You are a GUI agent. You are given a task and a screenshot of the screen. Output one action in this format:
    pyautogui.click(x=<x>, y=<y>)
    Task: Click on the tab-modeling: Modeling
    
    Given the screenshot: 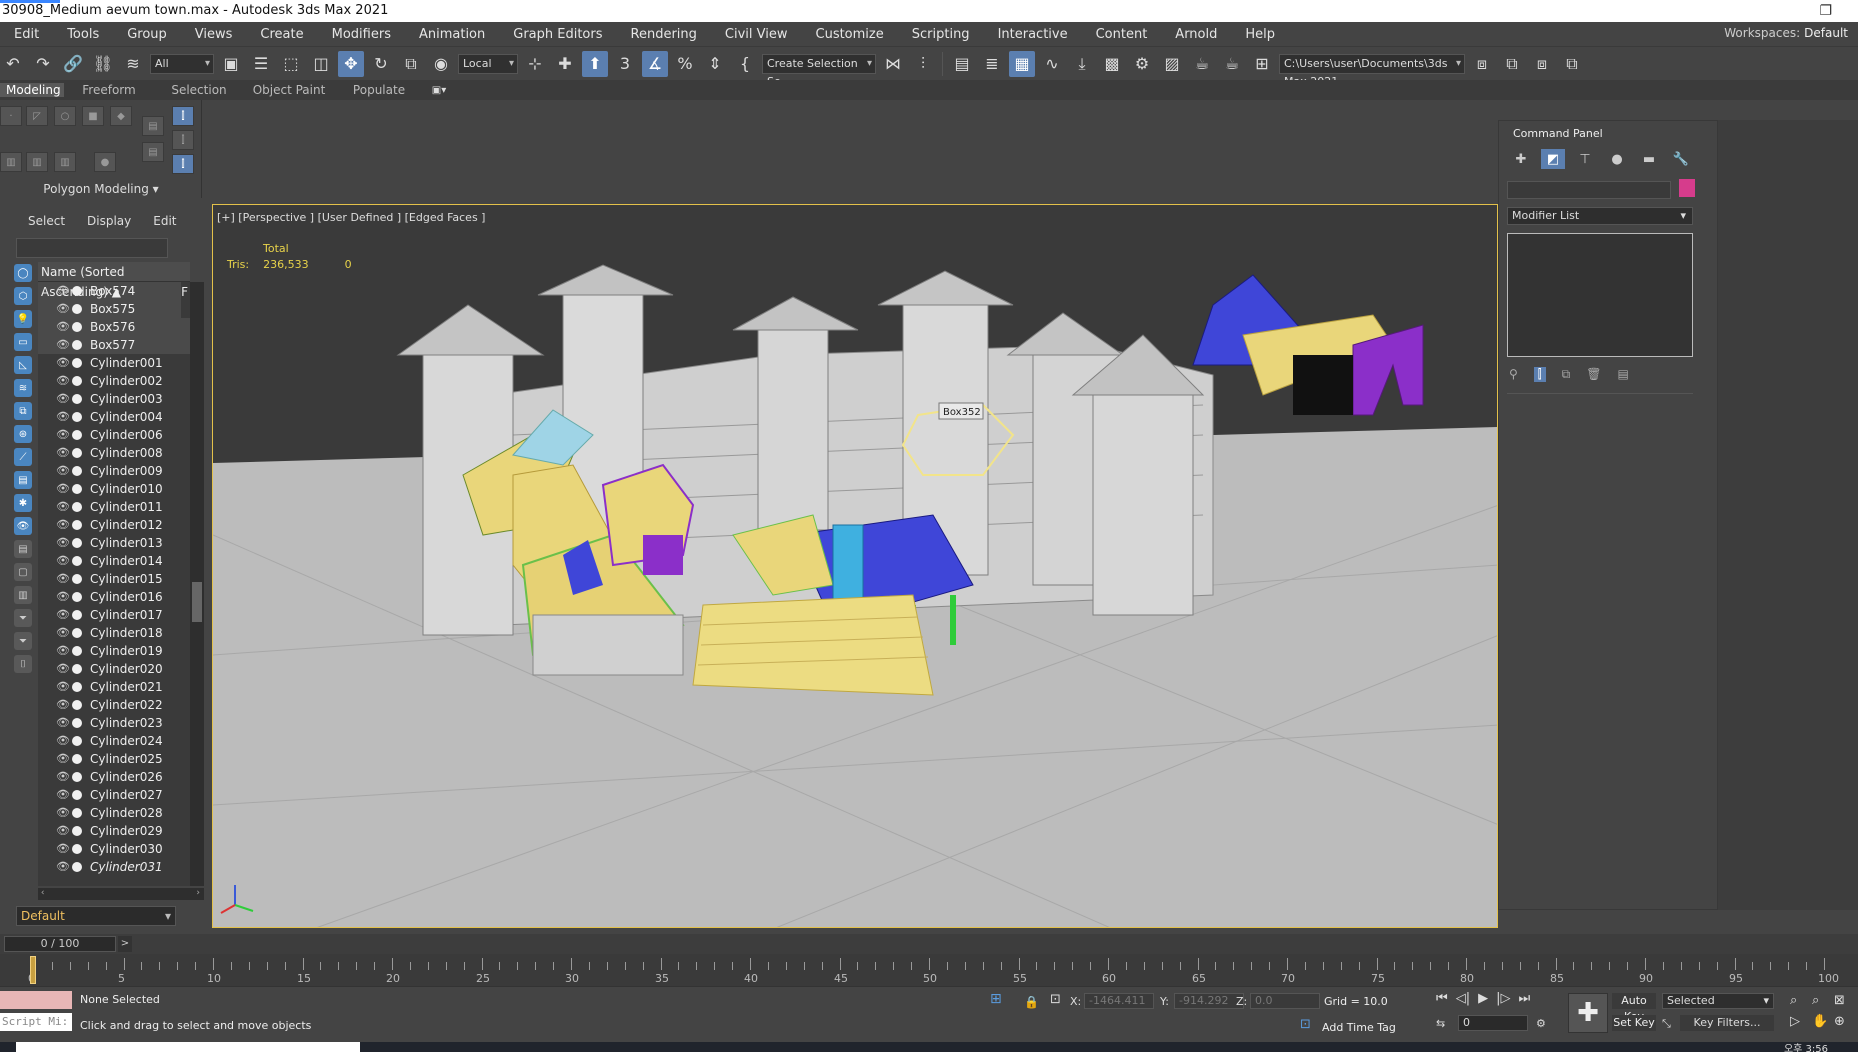 What is the action you would take?
    pyautogui.click(x=32, y=90)
    